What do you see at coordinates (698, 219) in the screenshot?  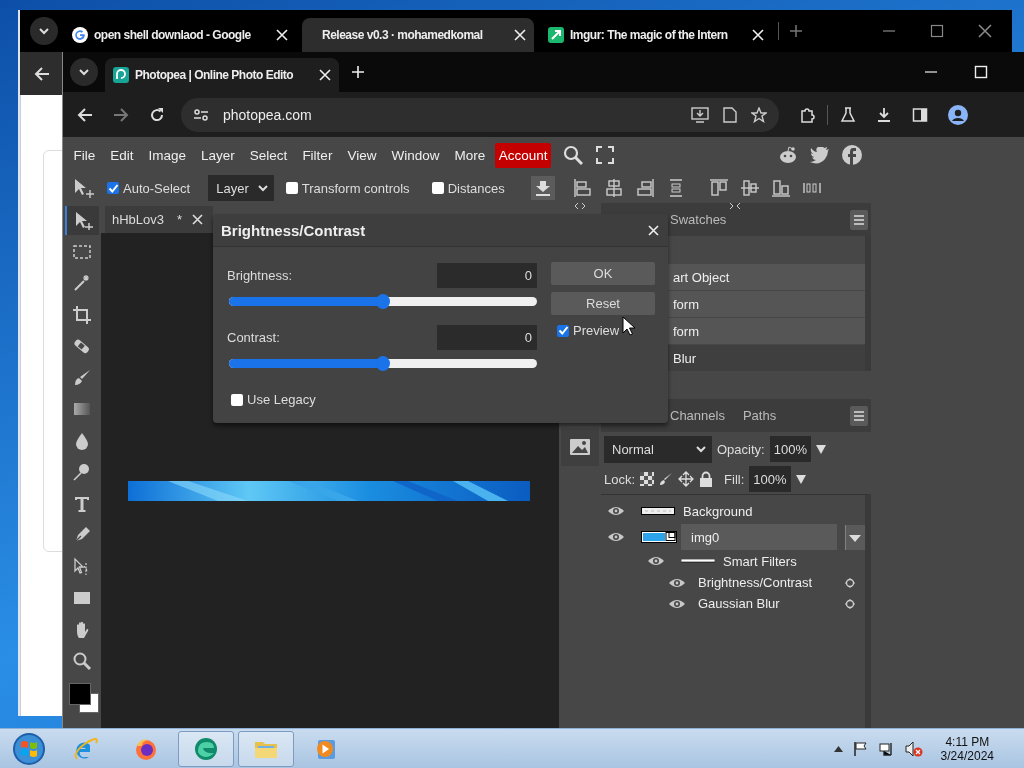 I see `panel-tab: Swatches` at bounding box center [698, 219].